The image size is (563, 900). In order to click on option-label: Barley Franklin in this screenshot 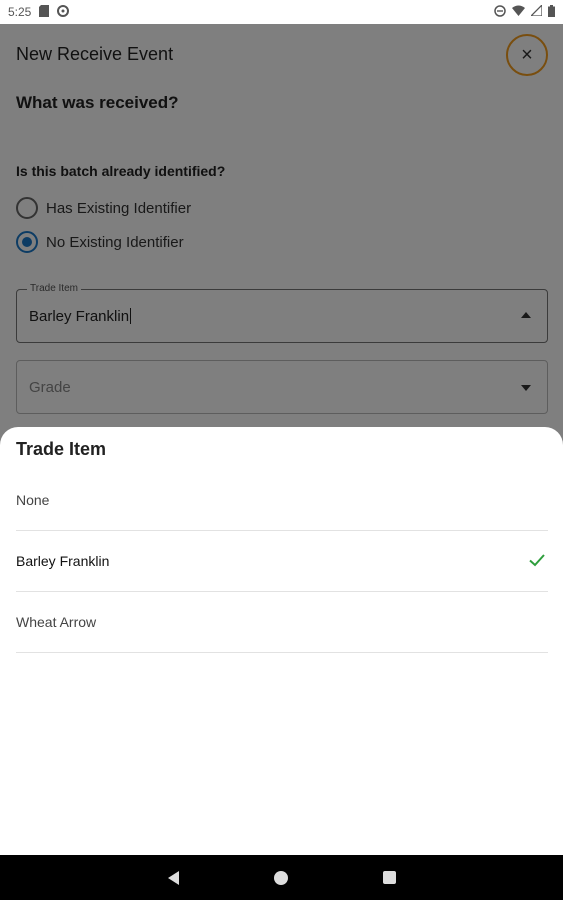, I will do `click(63, 561)`.